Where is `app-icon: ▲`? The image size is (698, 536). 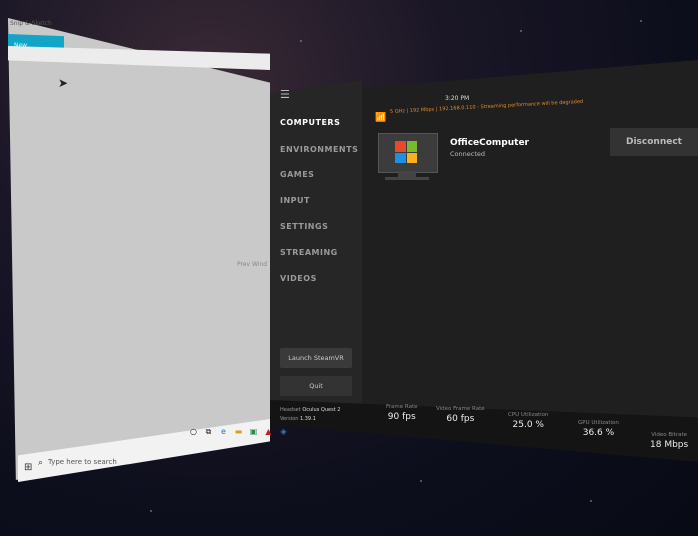
app-icon: ▲ is located at coordinates (268, 431).